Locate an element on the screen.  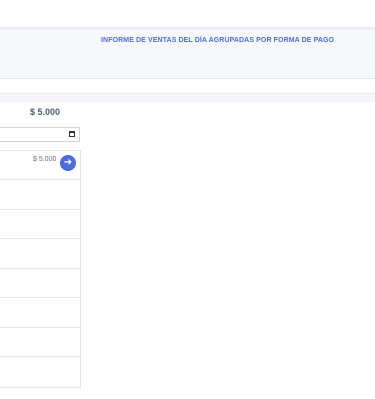
list-item: $ 5.000 ➔ is located at coordinates (40, 165).